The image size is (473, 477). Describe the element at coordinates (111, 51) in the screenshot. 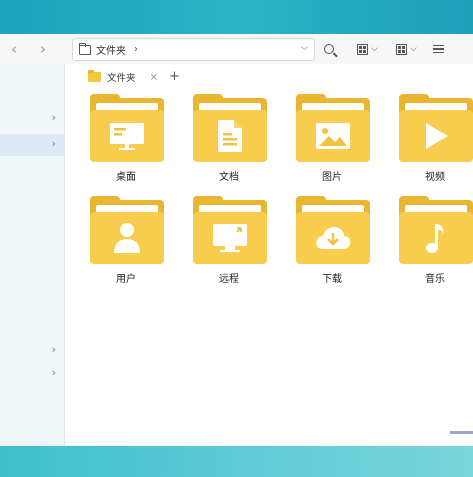

I see `path-label: 文件夹` at that location.